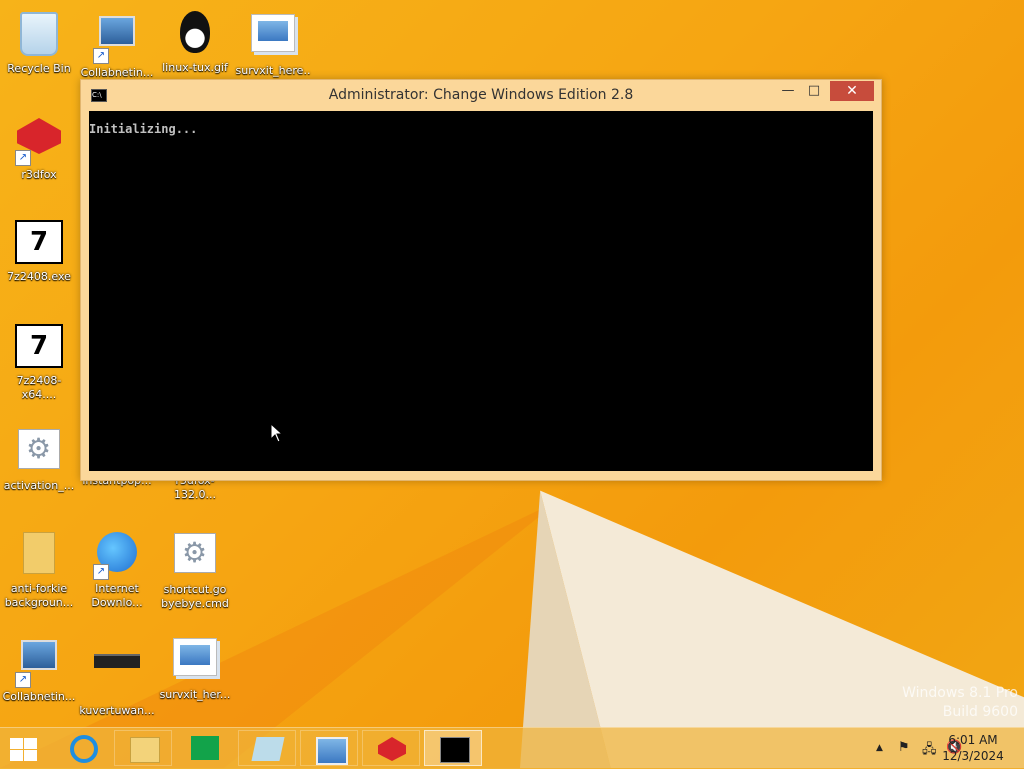 This screenshot has width=1024, height=769. What do you see at coordinates (814, 91) in the screenshot?
I see `maximize-button: □` at bounding box center [814, 91].